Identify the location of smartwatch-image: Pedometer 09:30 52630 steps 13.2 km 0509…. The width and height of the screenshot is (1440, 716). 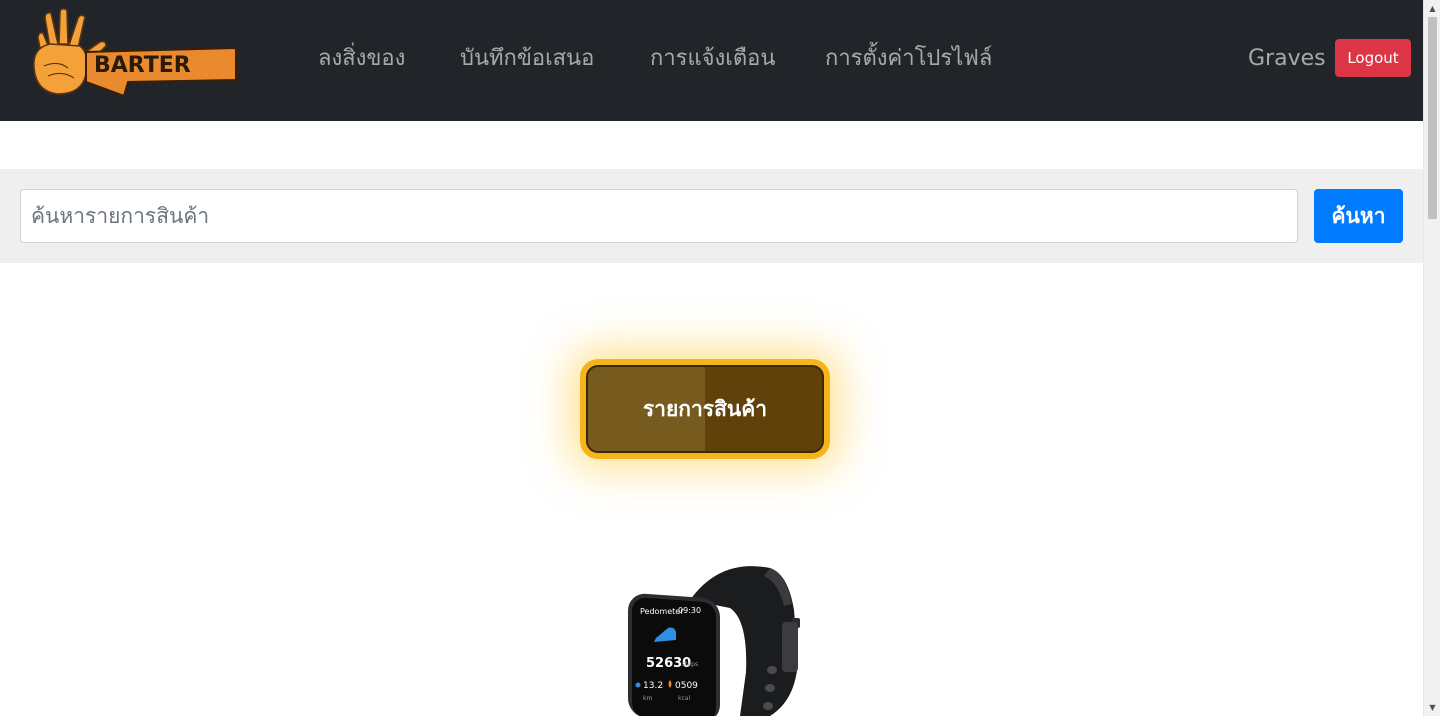
(715, 638).